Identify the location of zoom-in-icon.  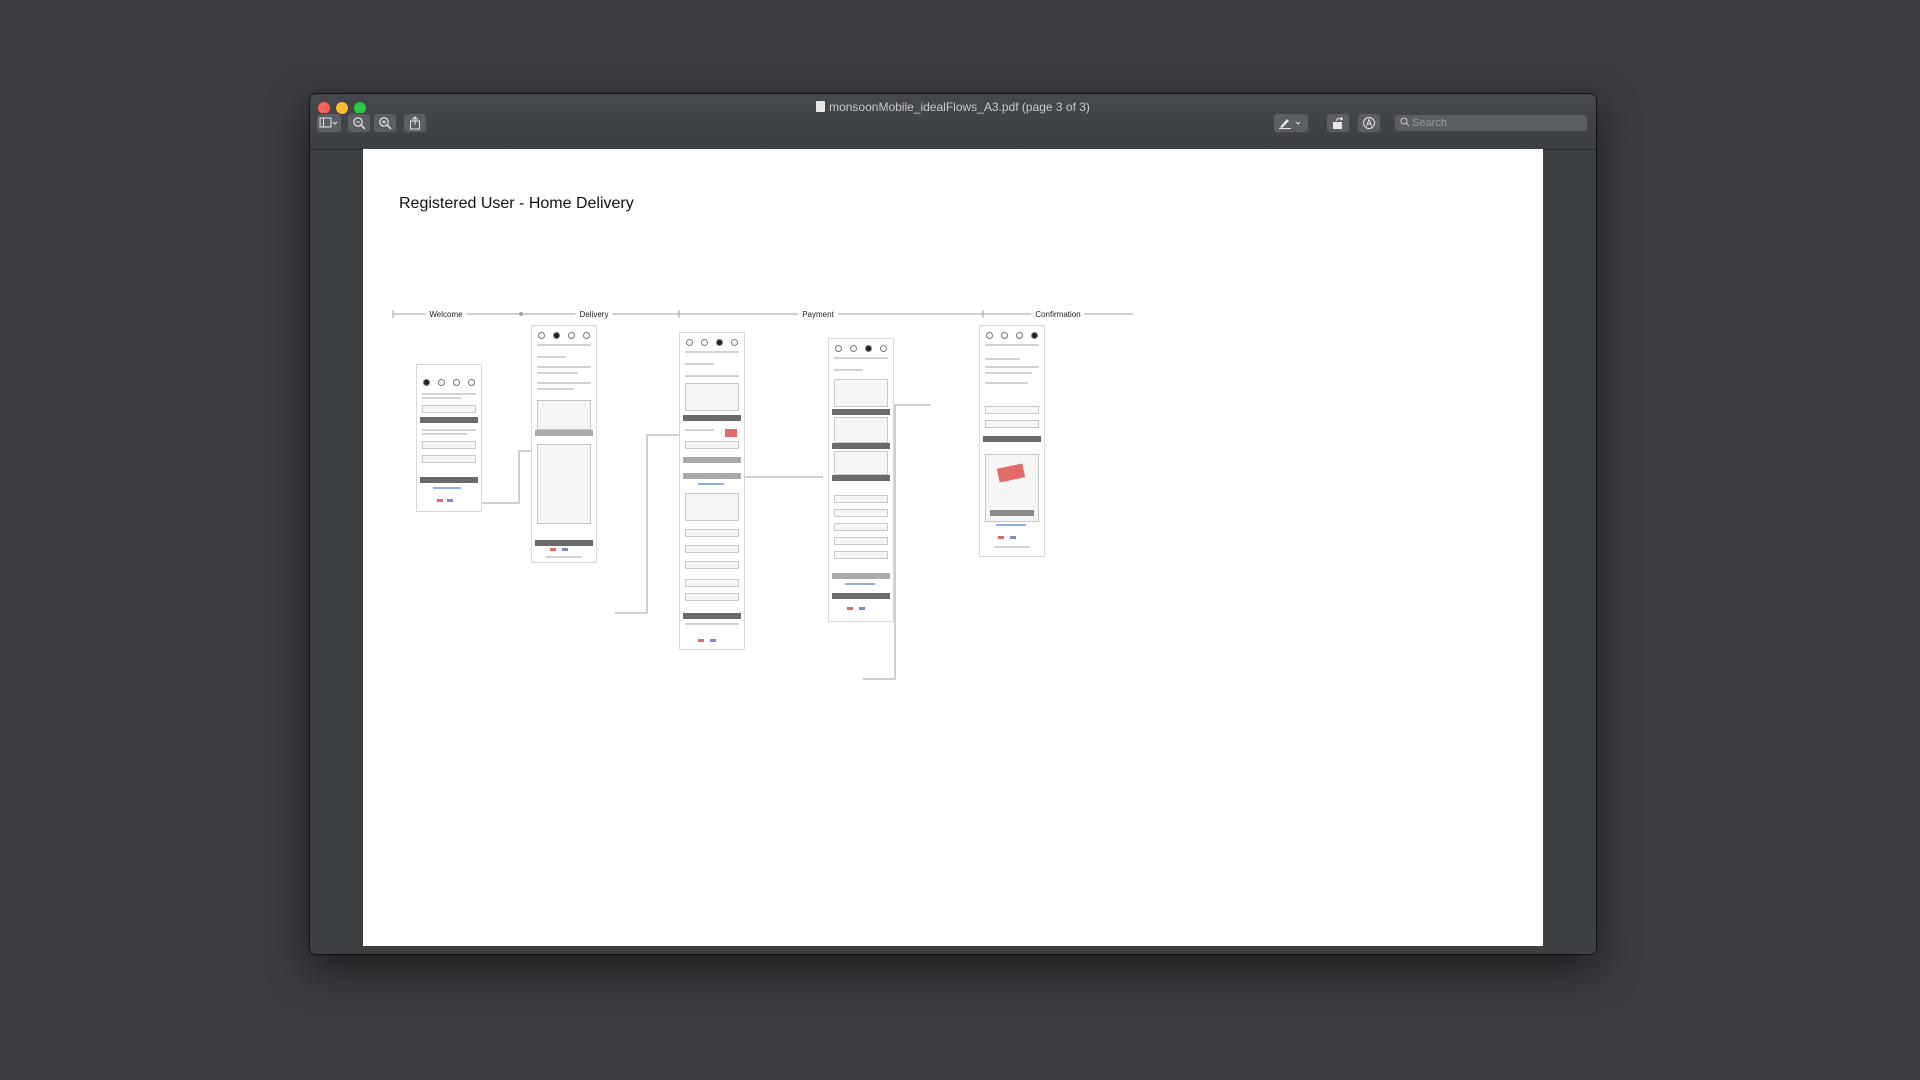
(385, 123).